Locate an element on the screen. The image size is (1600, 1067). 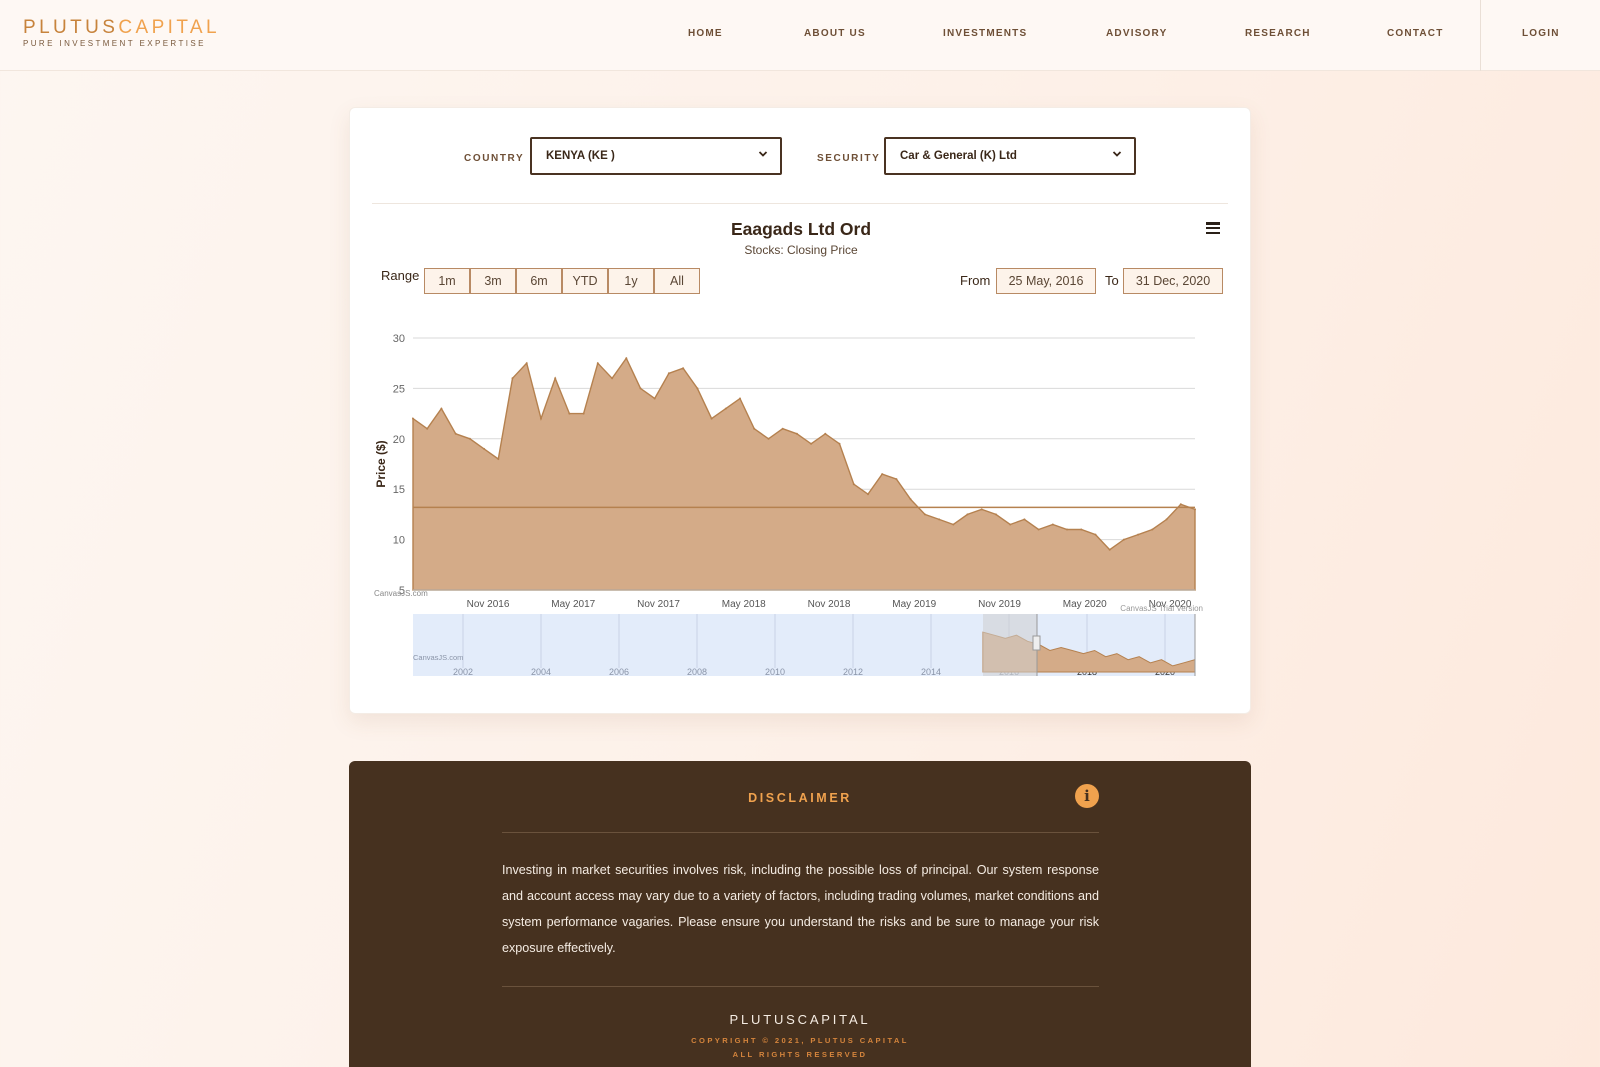
navigator-tick-label: 2006 is located at coordinates (619, 672).